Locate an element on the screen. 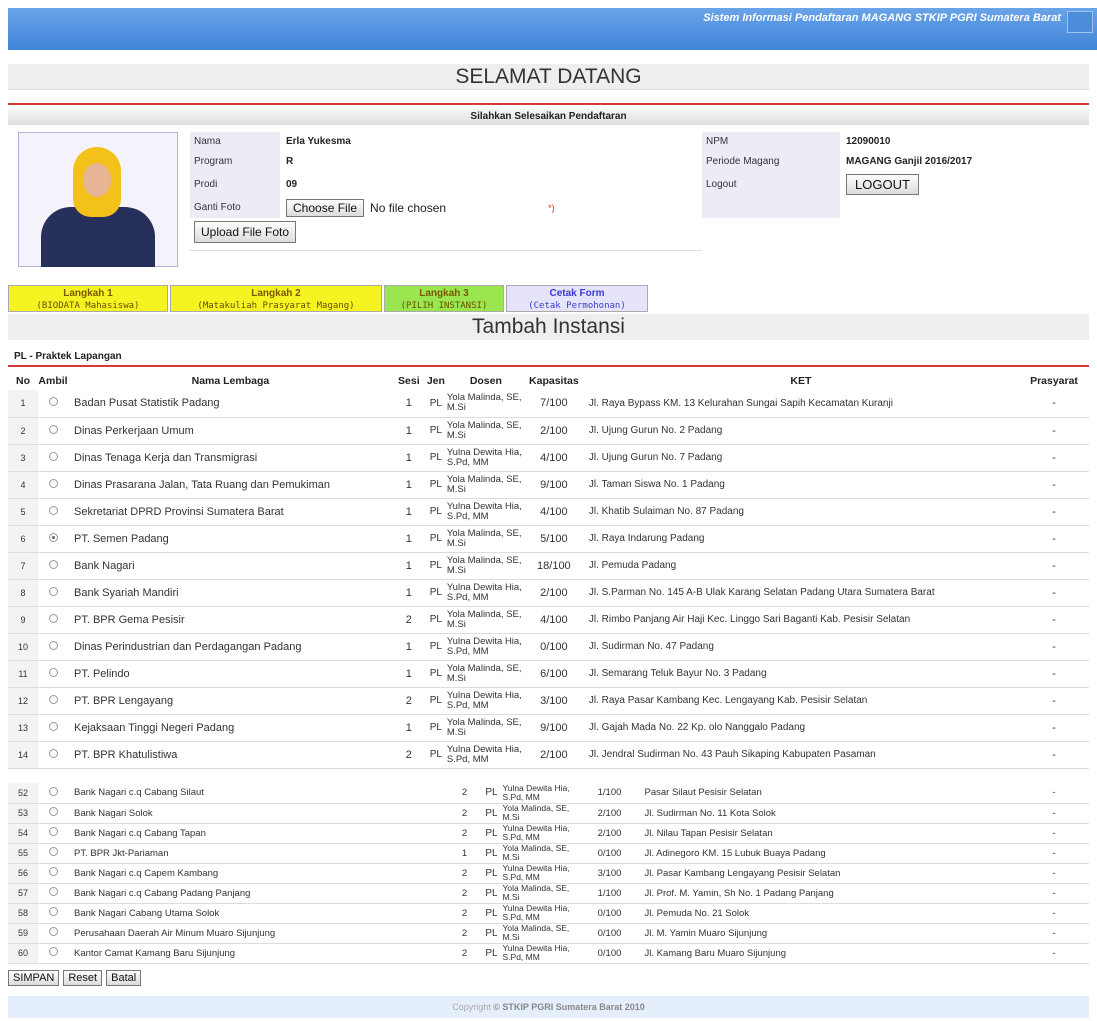  window-button is located at coordinates (1080, 22).